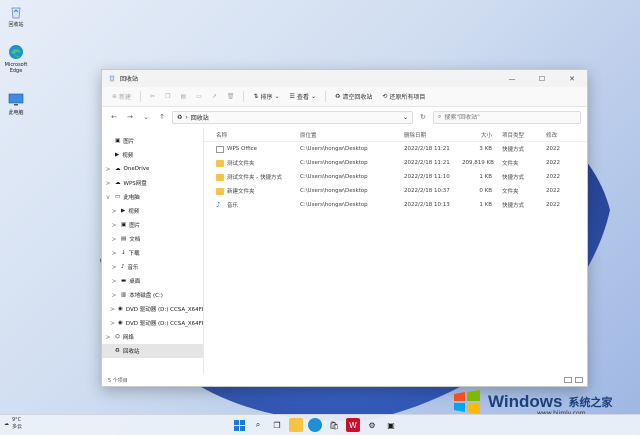 The height and width of the screenshot is (435, 640). I want to click on folder-shortcut-icon, so click(220, 177).